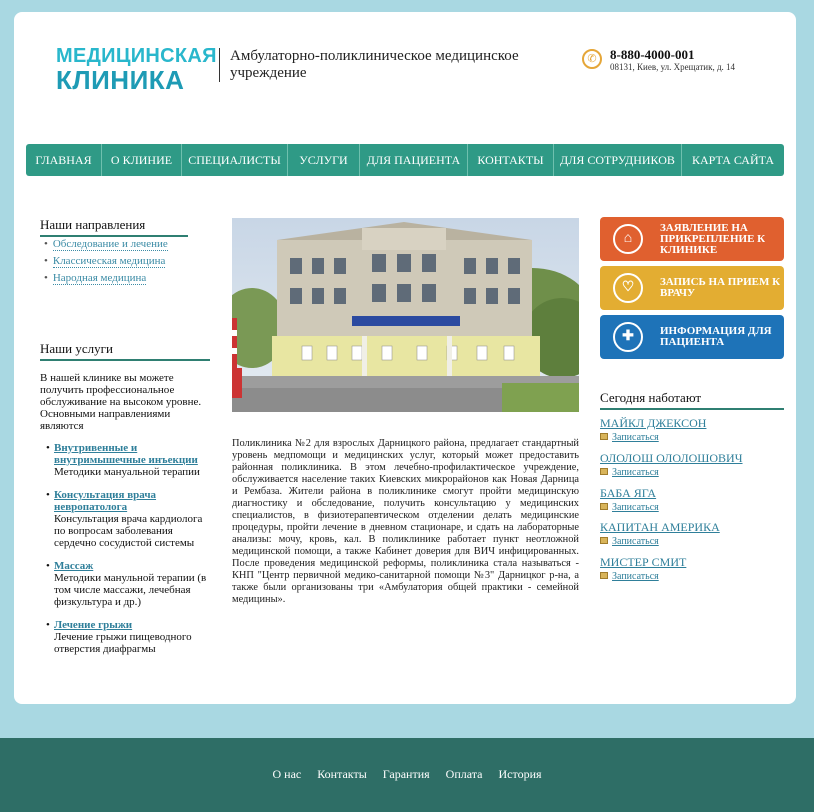 Image resolution: width=814 pixels, height=812 pixels. What do you see at coordinates (133, 566) in the screenshot?
I see `service-link: Массаж` at bounding box center [133, 566].